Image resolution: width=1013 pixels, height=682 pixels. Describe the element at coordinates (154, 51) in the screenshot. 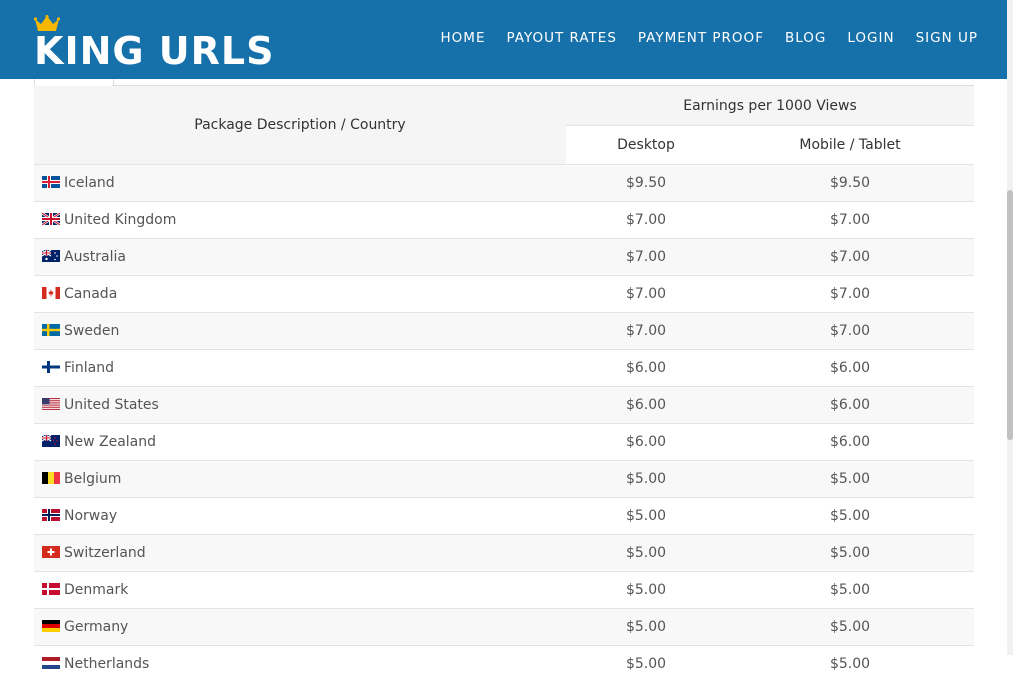

I see `logo-text: KING URLS` at that location.